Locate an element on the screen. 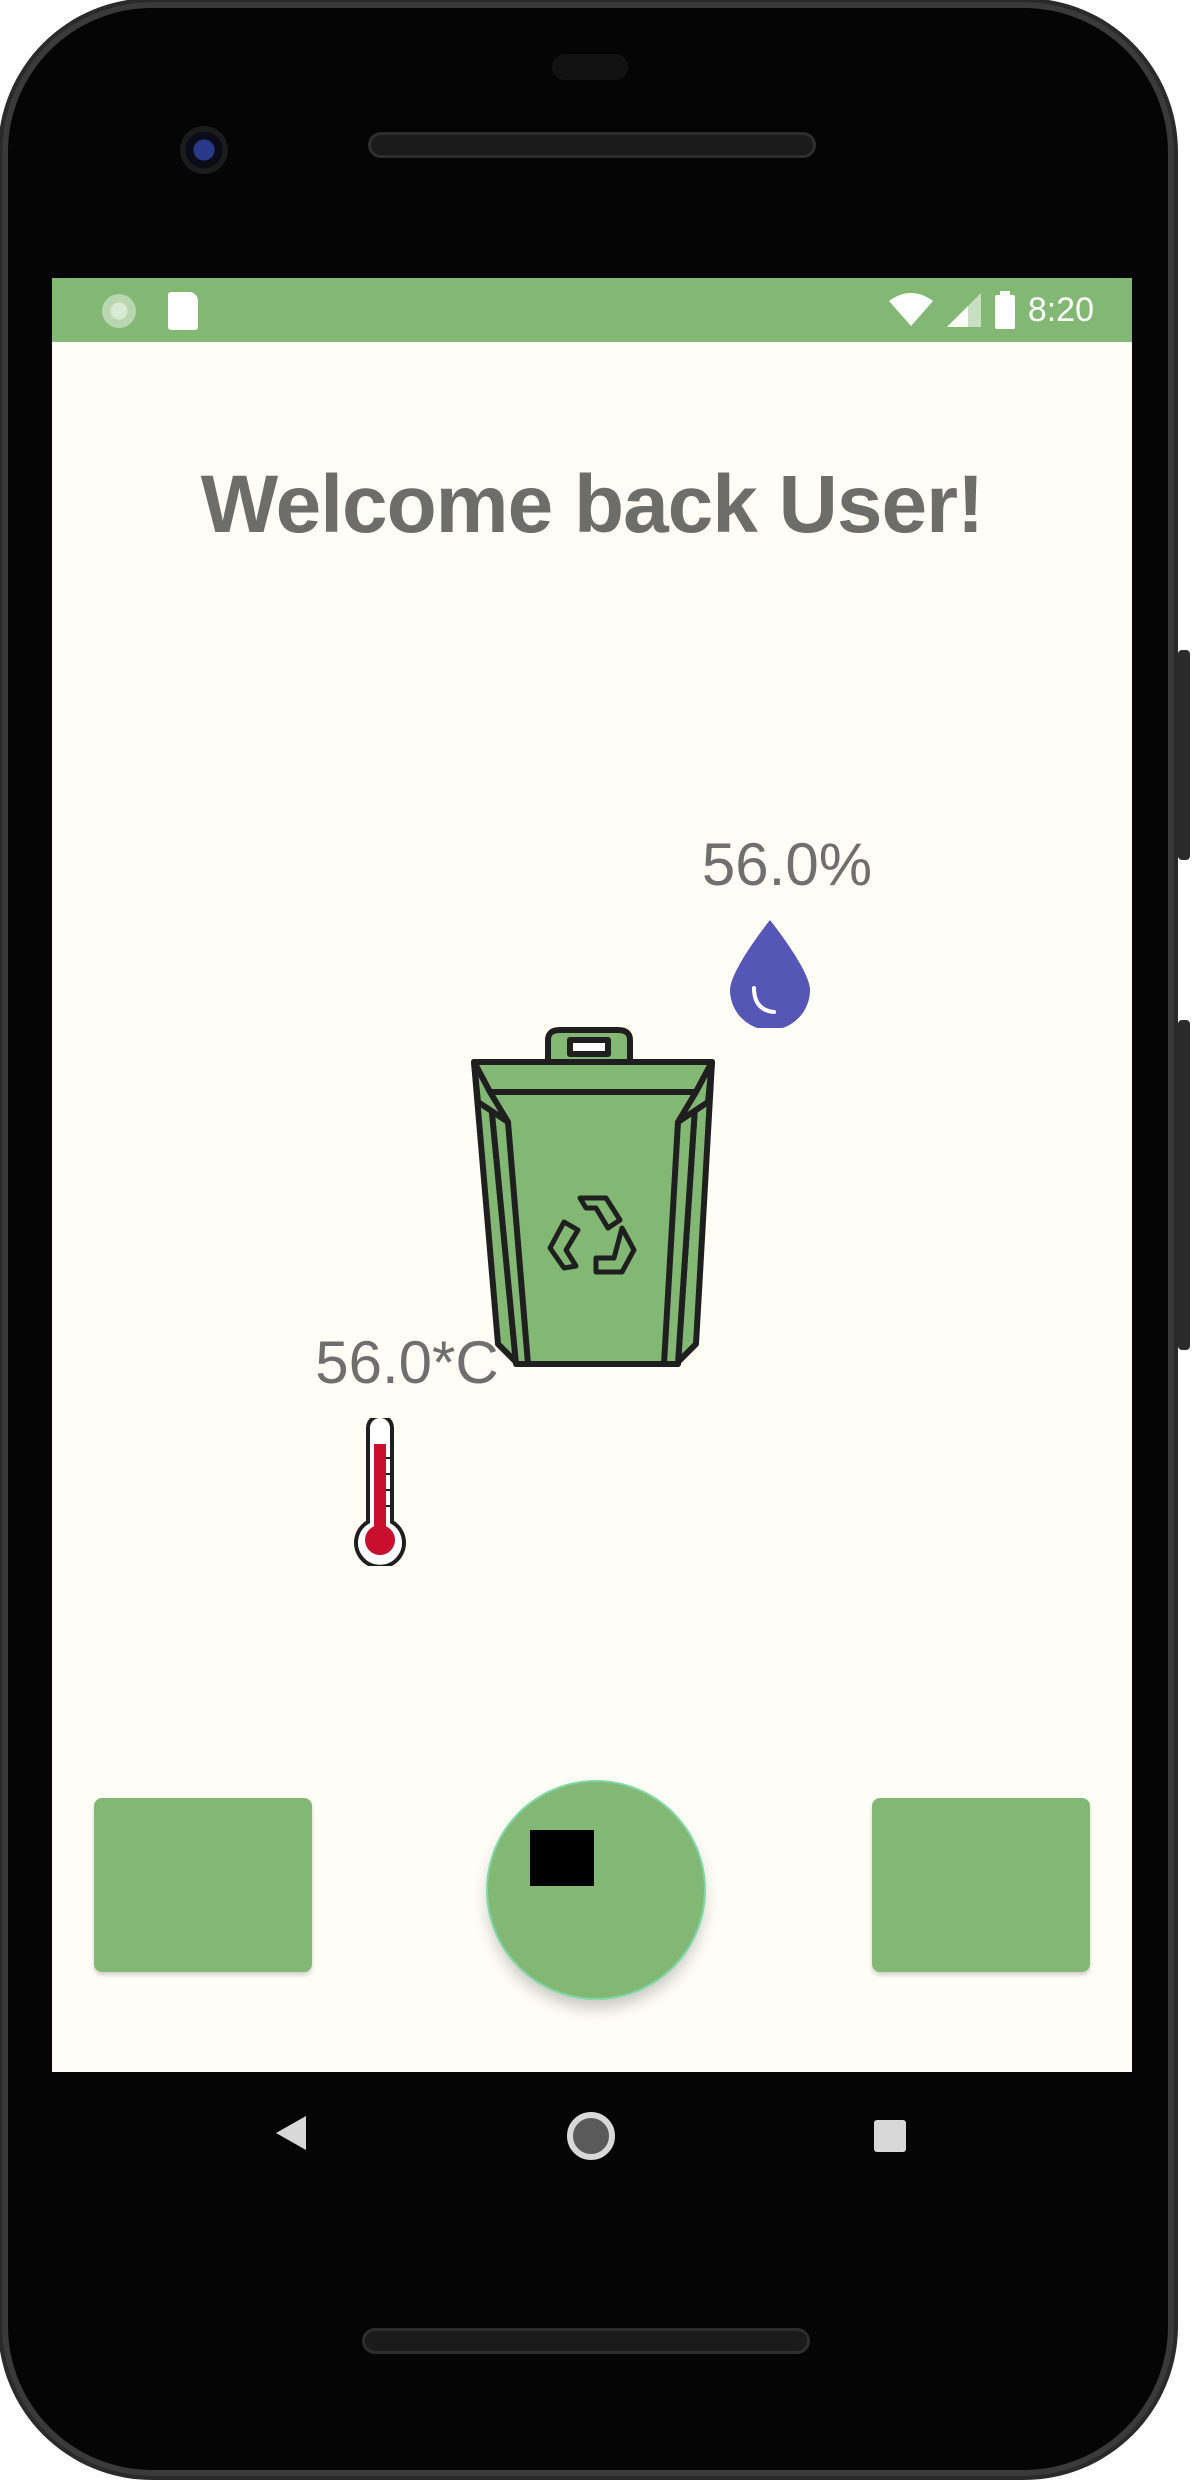 Image resolution: width=1194 pixels, height=2480 pixels. sync-icon is located at coordinates (119, 311).